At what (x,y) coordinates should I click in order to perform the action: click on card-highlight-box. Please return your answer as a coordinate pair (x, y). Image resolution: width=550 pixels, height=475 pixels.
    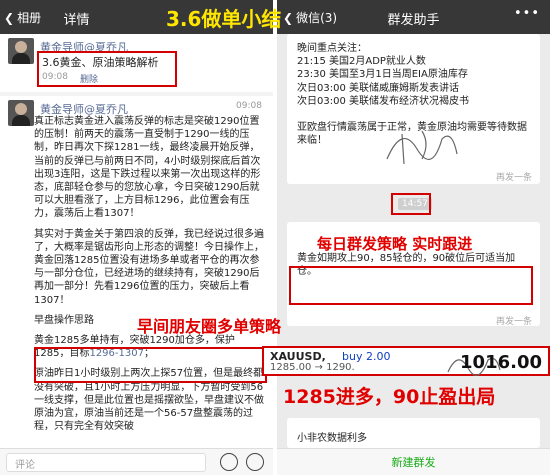
    Looking at the image, I should click on (411, 285).